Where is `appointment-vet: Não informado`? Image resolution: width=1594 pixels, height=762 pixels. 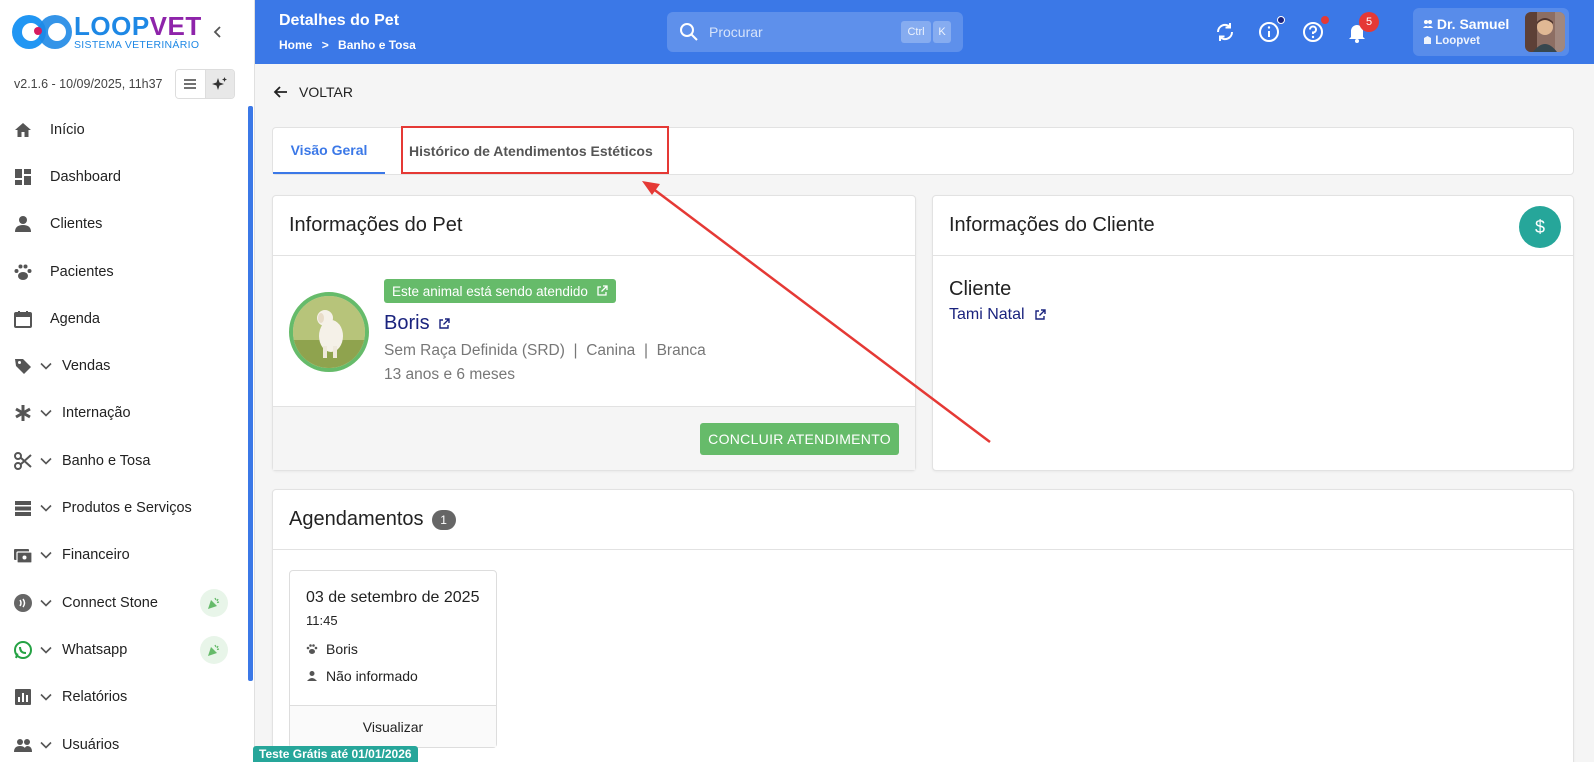 appointment-vet: Não informado is located at coordinates (362, 676).